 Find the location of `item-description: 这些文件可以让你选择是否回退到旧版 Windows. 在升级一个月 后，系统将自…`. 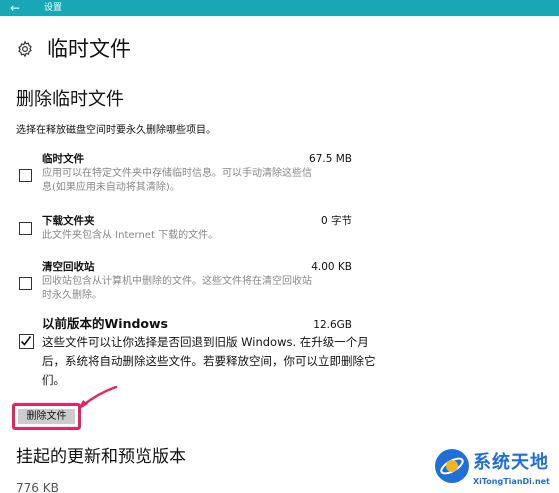

item-description: 这些文件可以让你选择是否回退到旧版 Windows. 在升级一个月 后，系统将自… is located at coordinates (209, 361).